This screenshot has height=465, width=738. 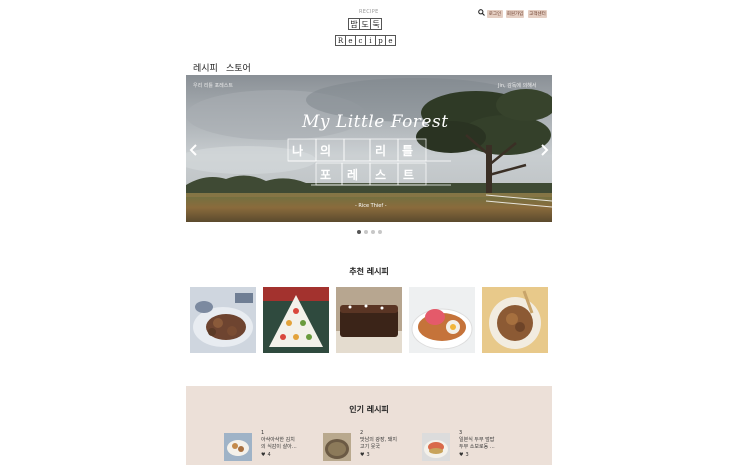 I want to click on carousel-dots, so click(x=369, y=232).